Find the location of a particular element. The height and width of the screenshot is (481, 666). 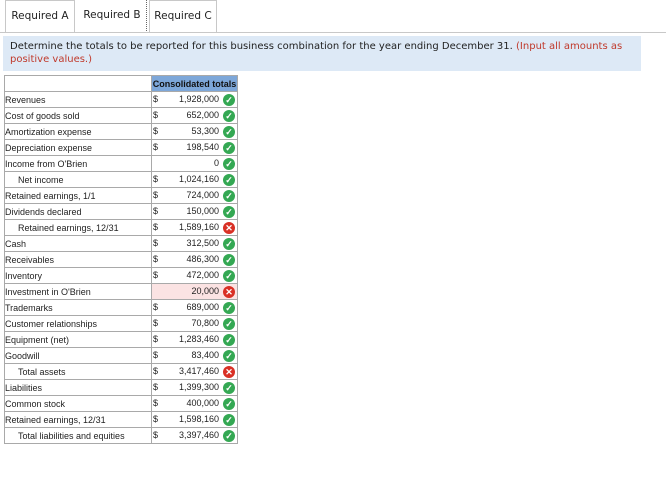

amount-value: 689,000 is located at coordinates (202, 307).